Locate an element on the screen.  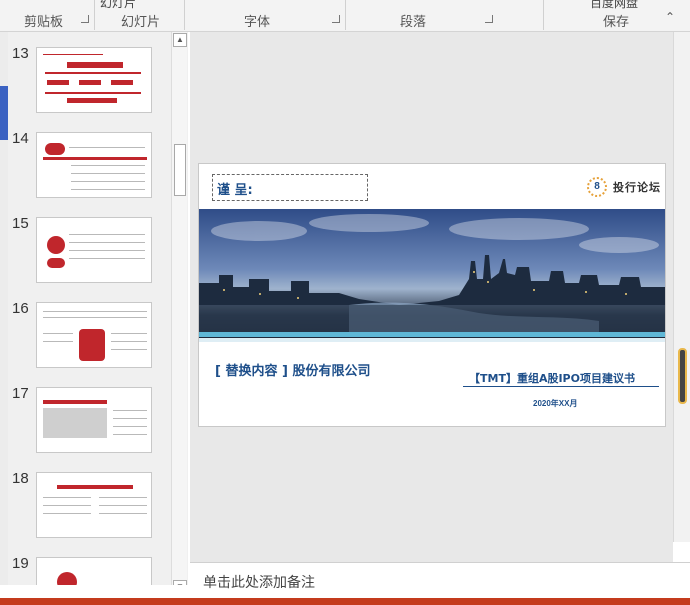
group-font-label: 字体 is located at coordinates (257, 21).